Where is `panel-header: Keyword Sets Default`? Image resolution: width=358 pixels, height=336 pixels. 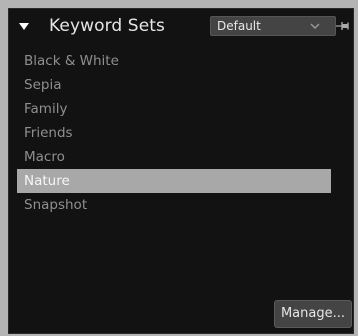
panel-header: Keyword Sets Default is located at coordinates (181, 27).